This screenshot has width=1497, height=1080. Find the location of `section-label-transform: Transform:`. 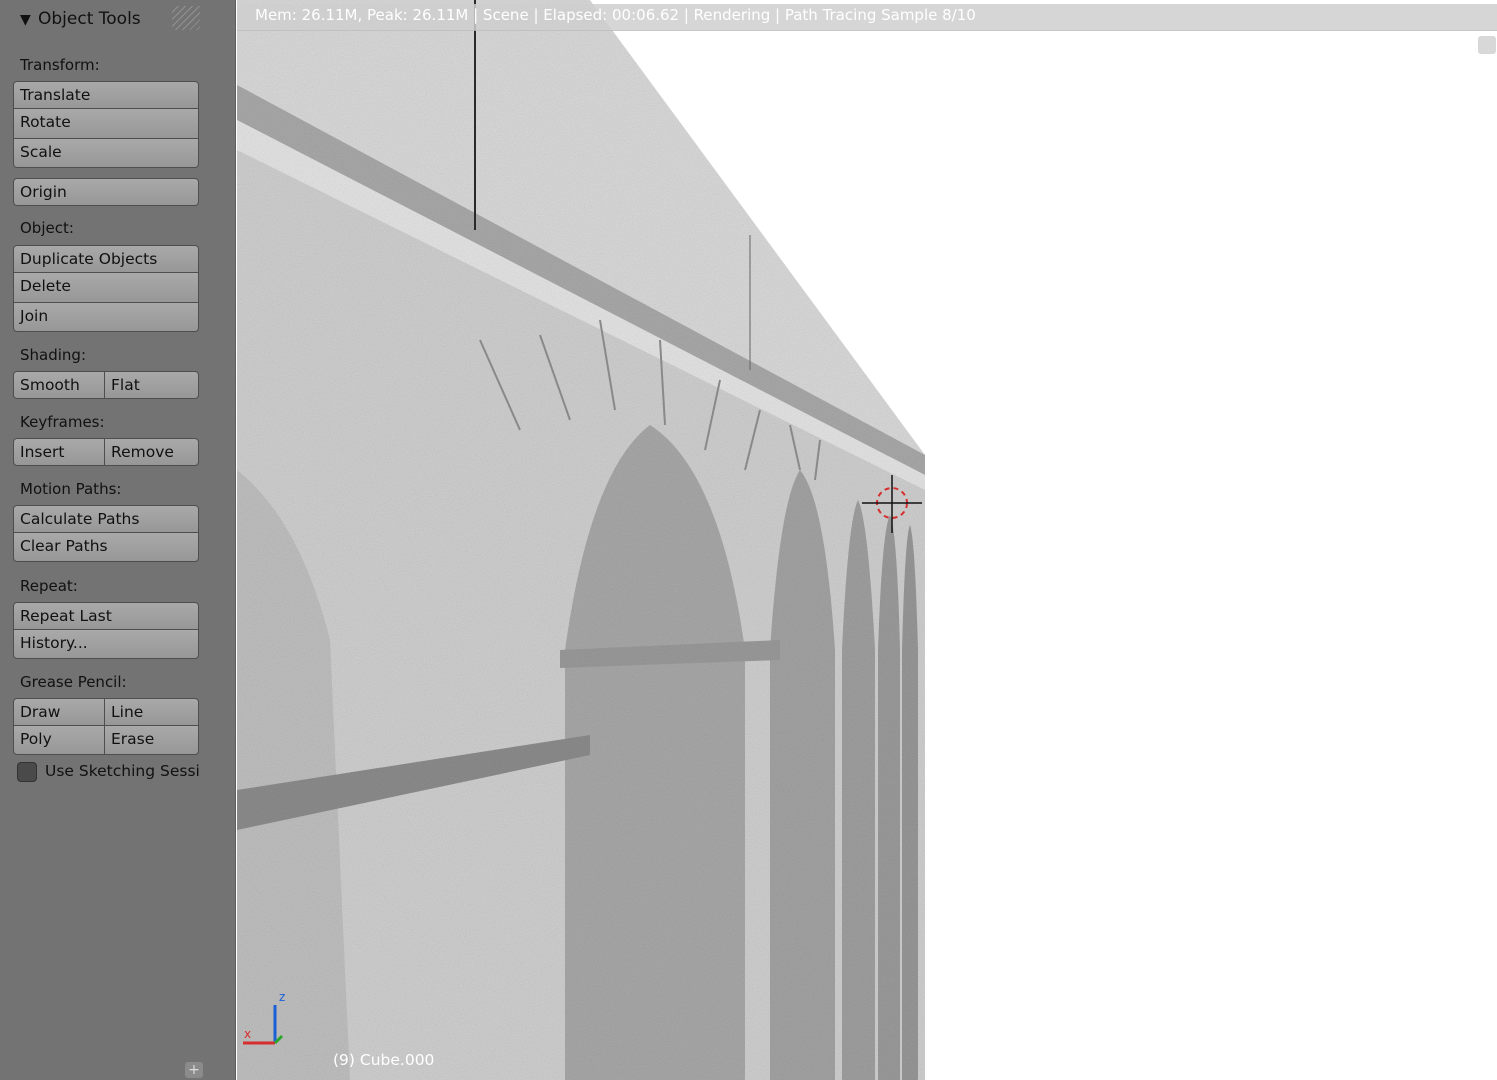

section-label-transform: Transform: is located at coordinates (60, 65).